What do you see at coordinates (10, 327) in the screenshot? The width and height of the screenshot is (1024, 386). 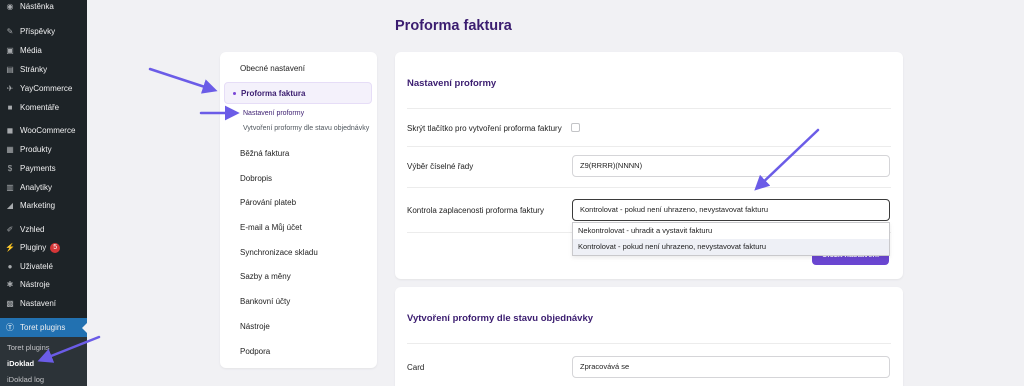 I see `toret-icon: Ⓣ` at bounding box center [10, 327].